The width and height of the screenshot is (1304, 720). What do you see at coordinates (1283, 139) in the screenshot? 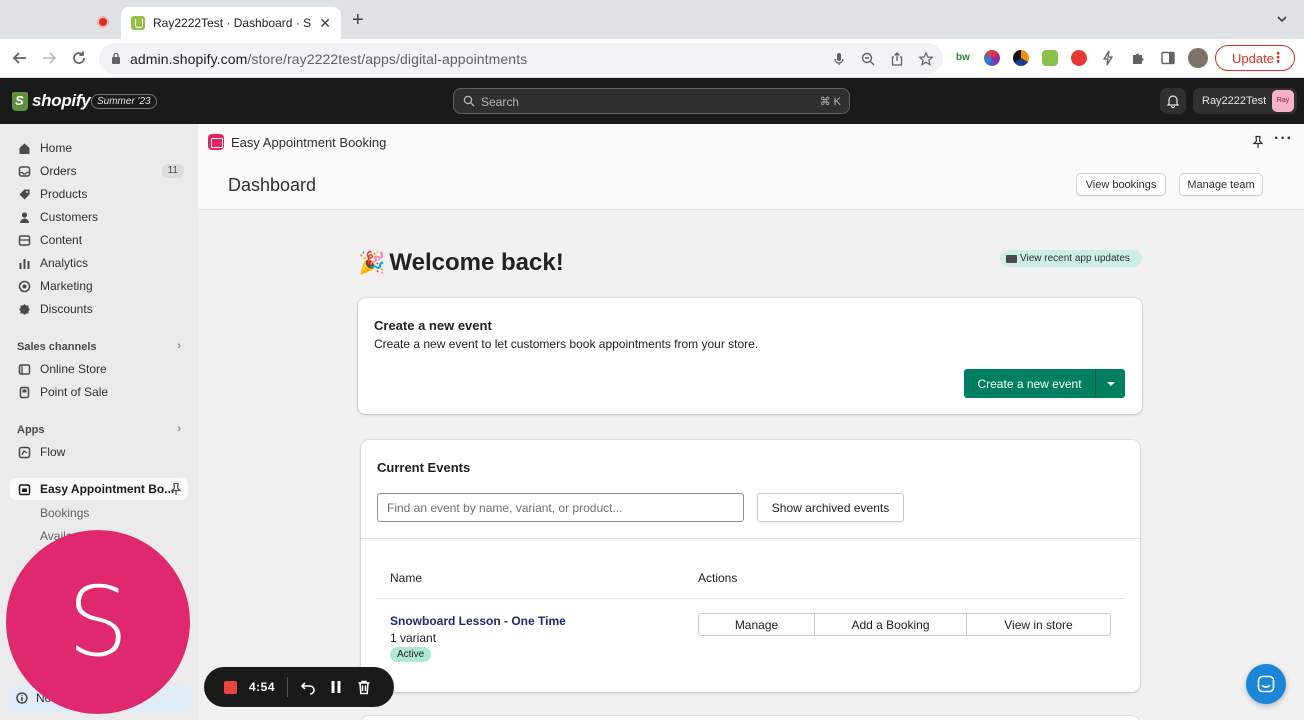
I see `more-options-icon: ···` at bounding box center [1283, 139].